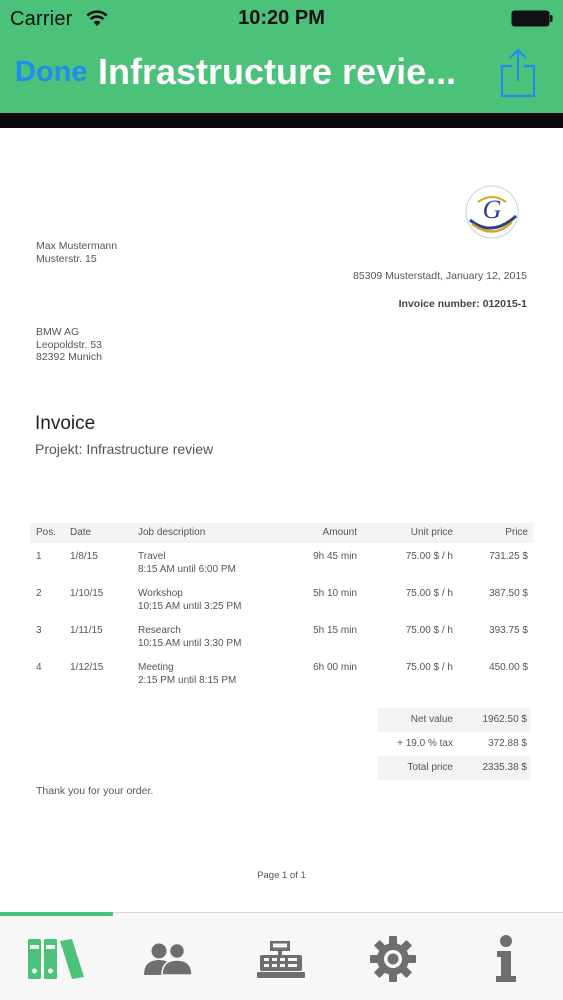 Image resolution: width=563 pixels, height=1000 pixels. I want to click on row-amount: 5h 10 min, so click(335, 593).